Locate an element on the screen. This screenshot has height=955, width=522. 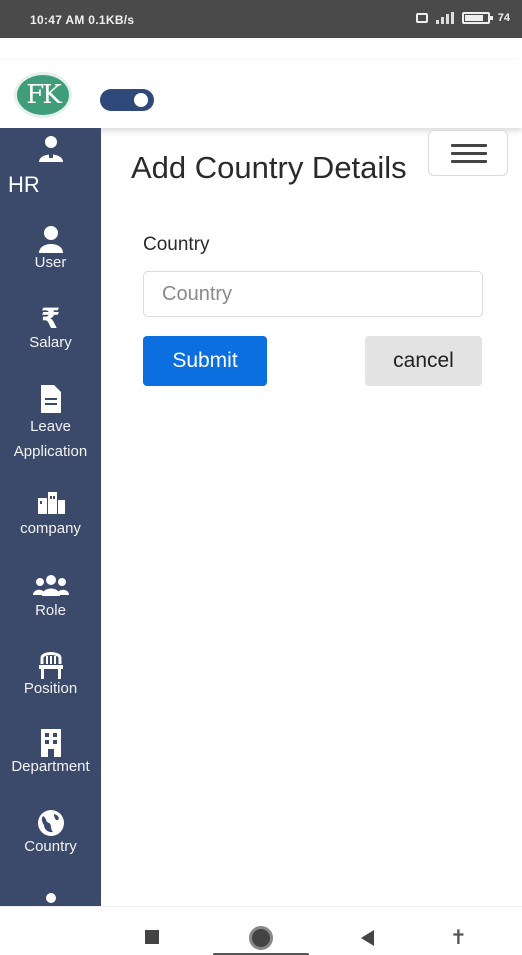
battery-icon is located at coordinates (477, 18).